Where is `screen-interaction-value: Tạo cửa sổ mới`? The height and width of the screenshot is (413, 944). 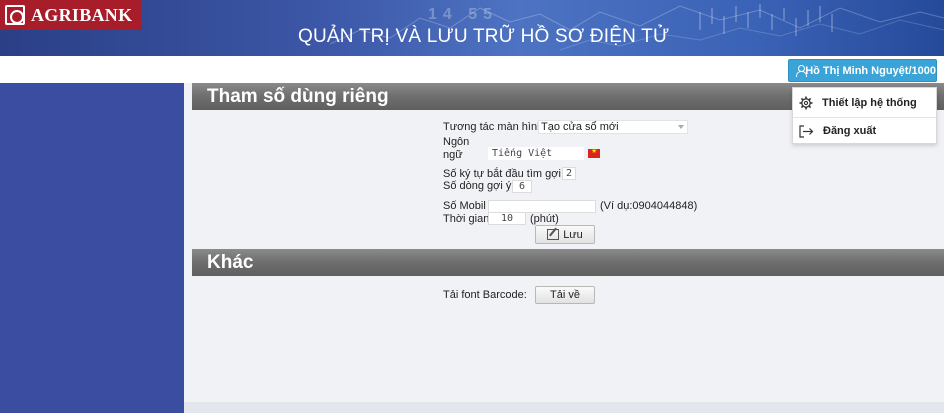
screen-interaction-value: Tạo cửa sổ mới is located at coordinates (580, 127).